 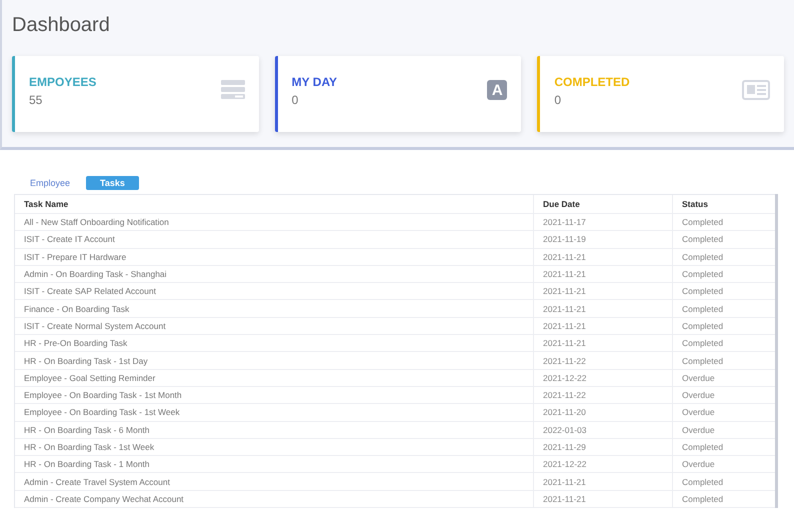 What do you see at coordinates (497, 90) in the screenshot?
I see `letter-icon: A` at bounding box center [497, 90].